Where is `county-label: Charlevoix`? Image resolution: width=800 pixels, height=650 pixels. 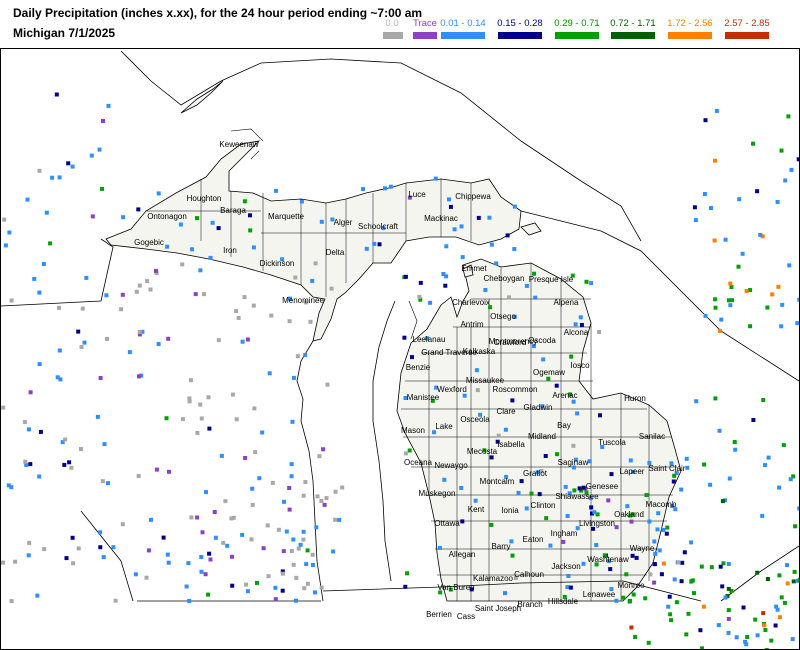
county-label: Charlevoix is located at coordinates (471, 302).